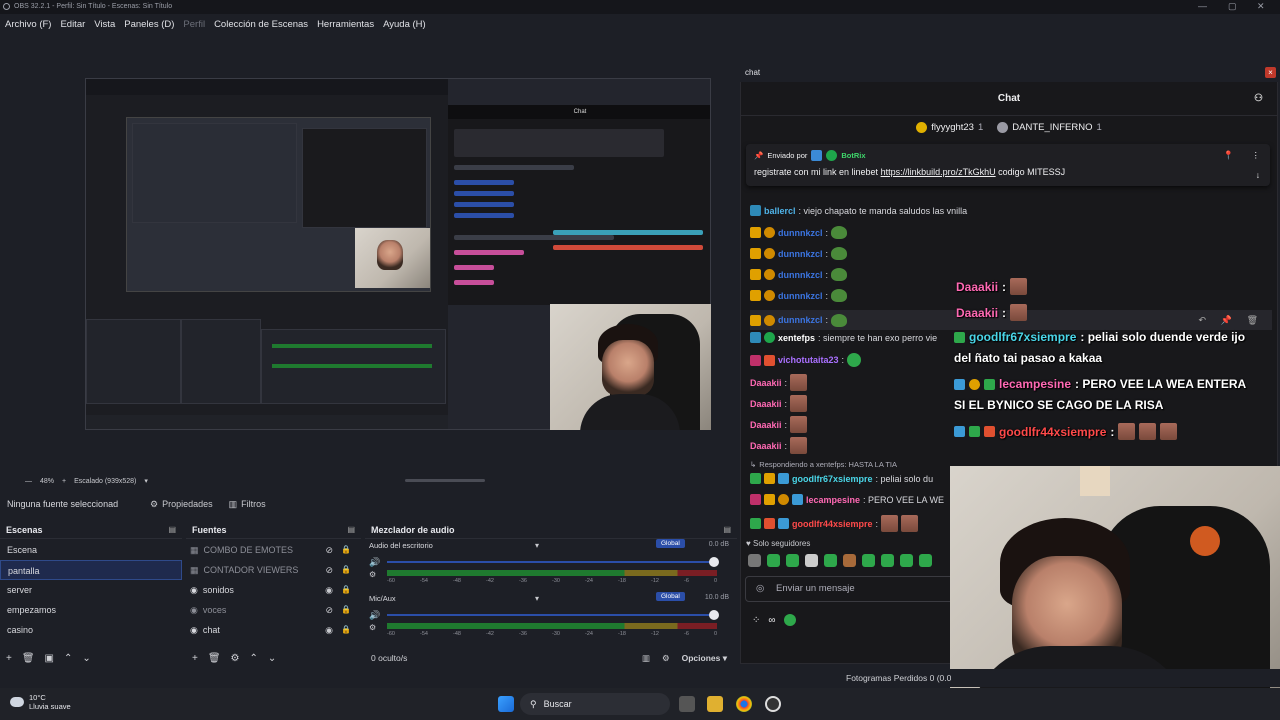 Image resolution: width=1280 pixels, height=720 pixels. What do you see at coordinates (273, 610) in the screenshot?
I see `source-item: ◉ voces ⊘ 🔒` at bounding box center [273, 610].